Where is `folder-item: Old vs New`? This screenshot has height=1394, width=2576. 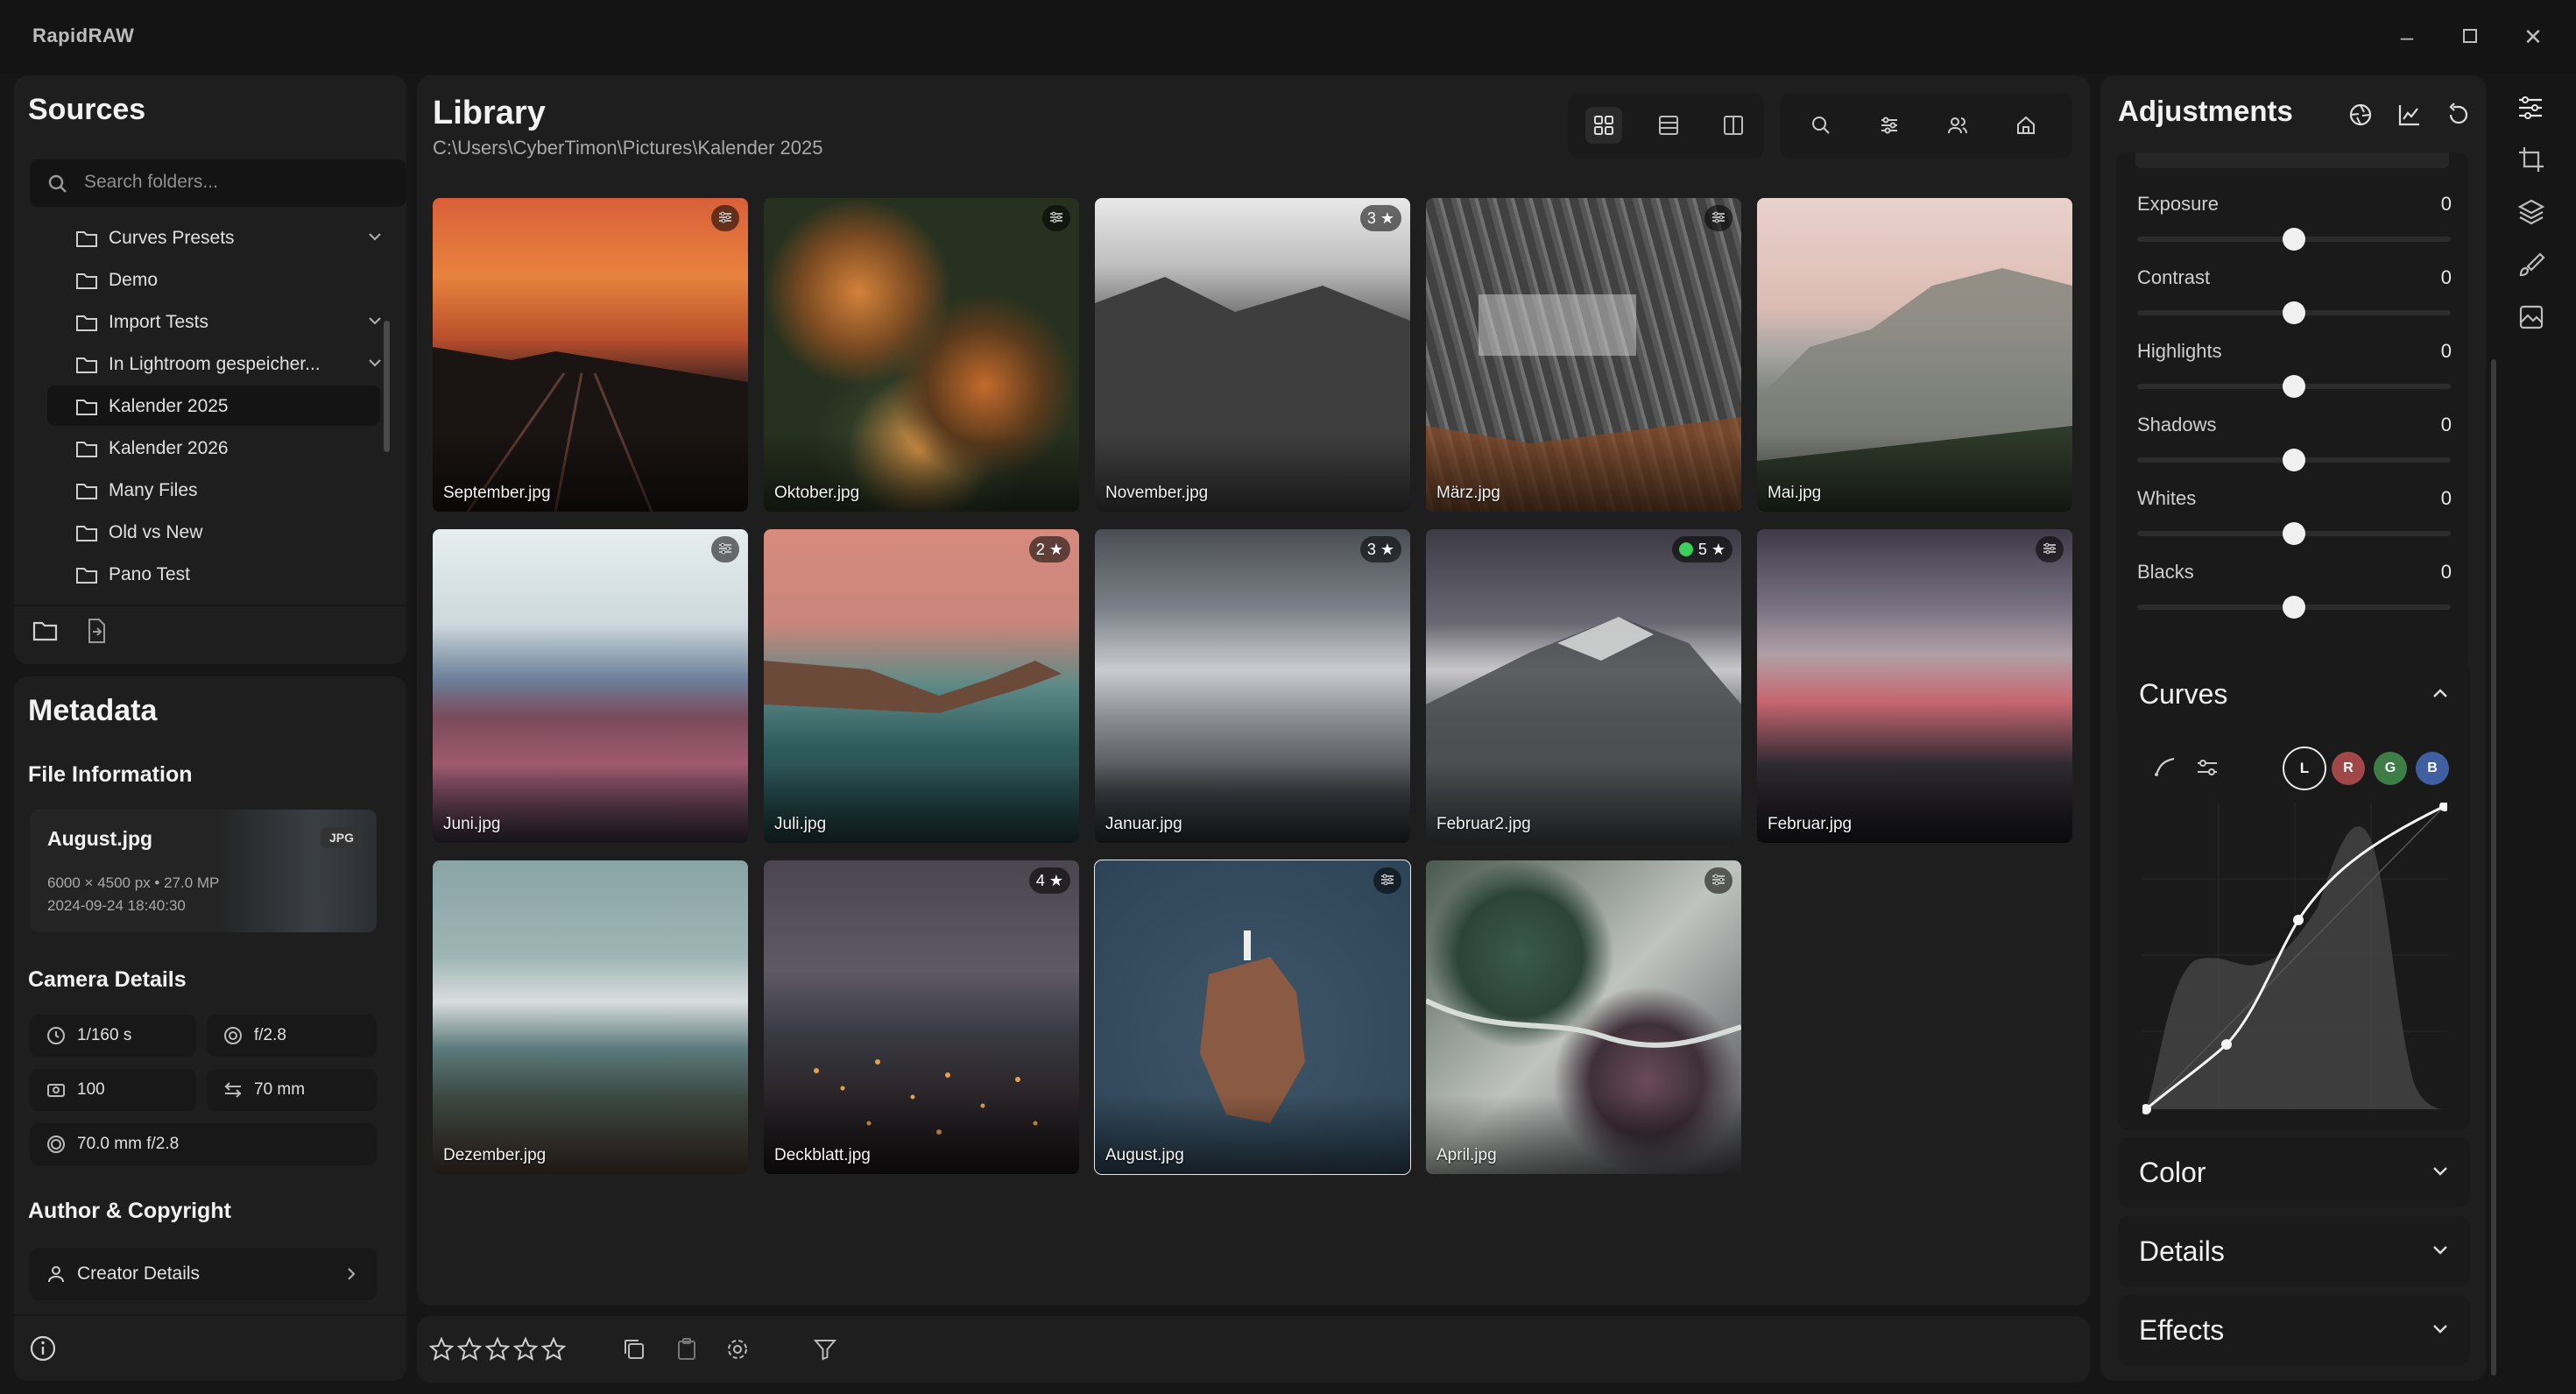
folder-item: Old vs New is located at coordinates (213, 532).